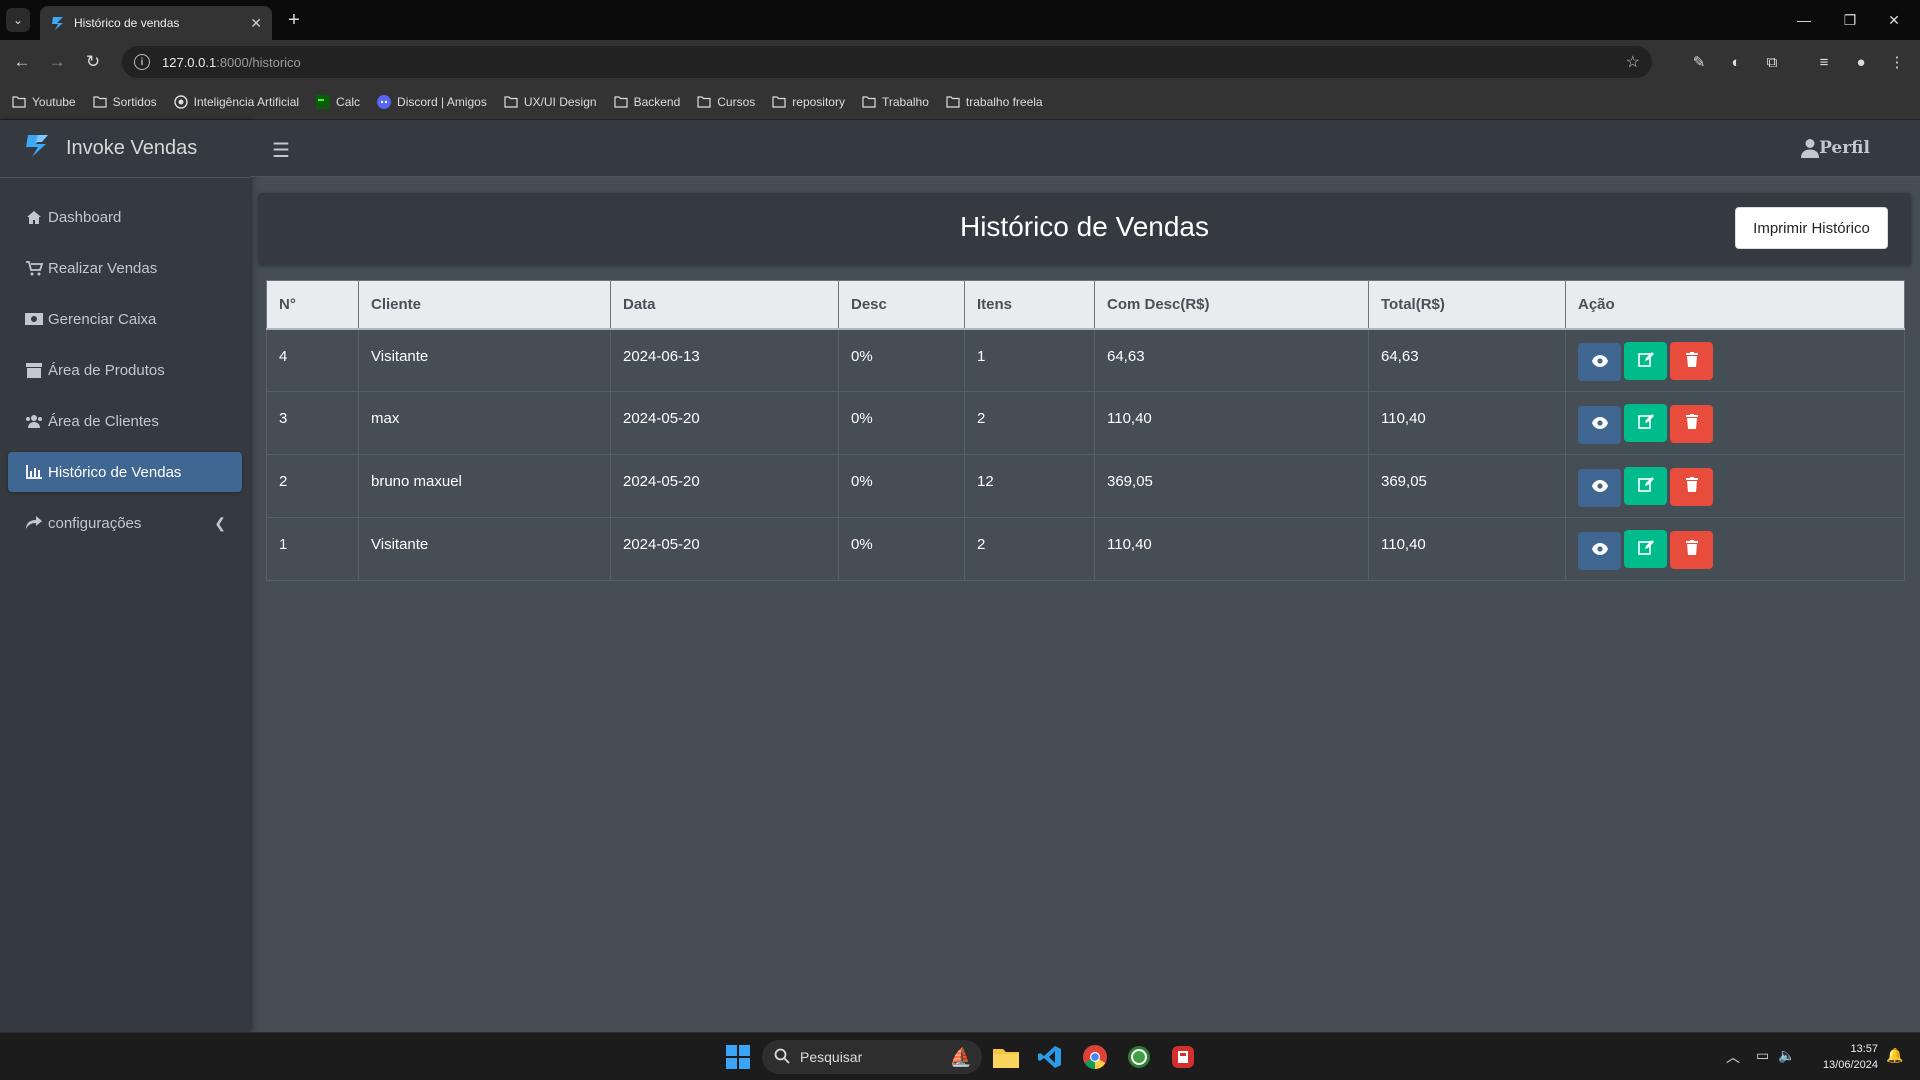  What do you see at coordinates (102, 319) in the screenshot?
I see `sidebar-item-label: Gerenciar Caixa` at bounding box center [102, 319].